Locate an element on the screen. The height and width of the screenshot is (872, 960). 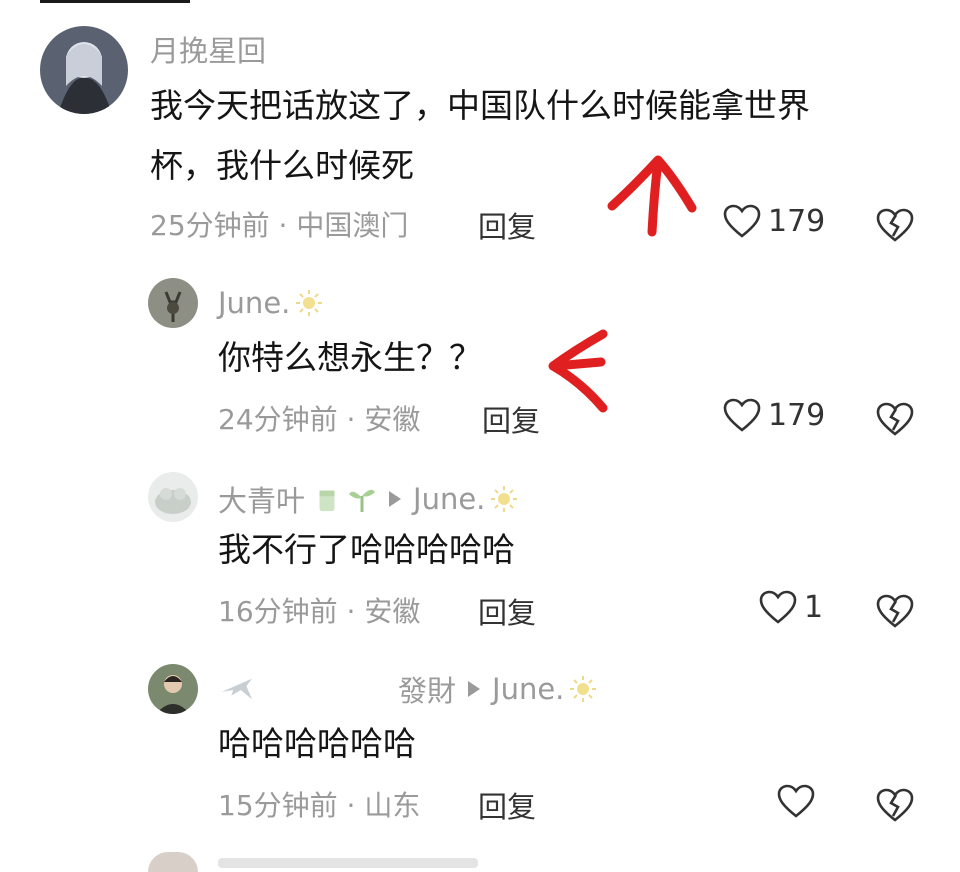
red-arrow-left-icon is located at coordinates (578, 371).